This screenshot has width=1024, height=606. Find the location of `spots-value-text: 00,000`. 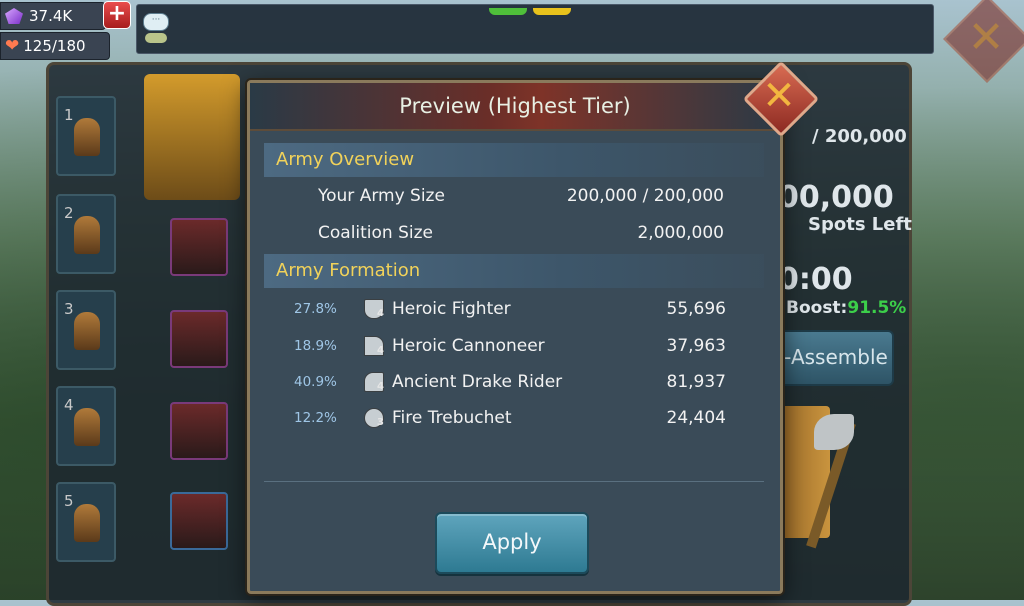

spots-value-text: 00,000 is located at coordinates (836, 197).